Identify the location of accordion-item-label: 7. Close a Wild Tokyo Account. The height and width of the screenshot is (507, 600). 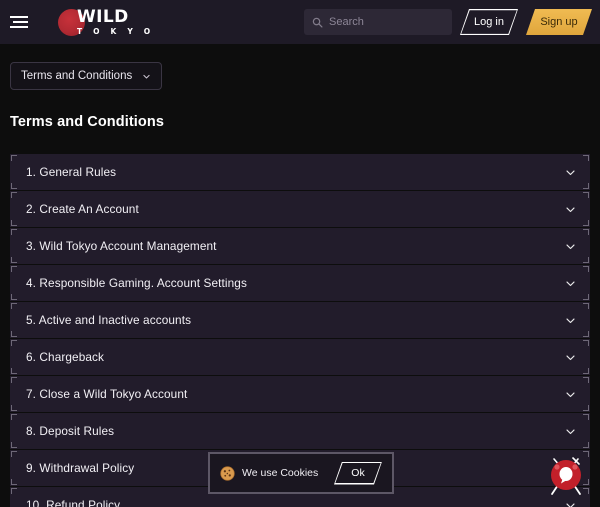
(107, 394).